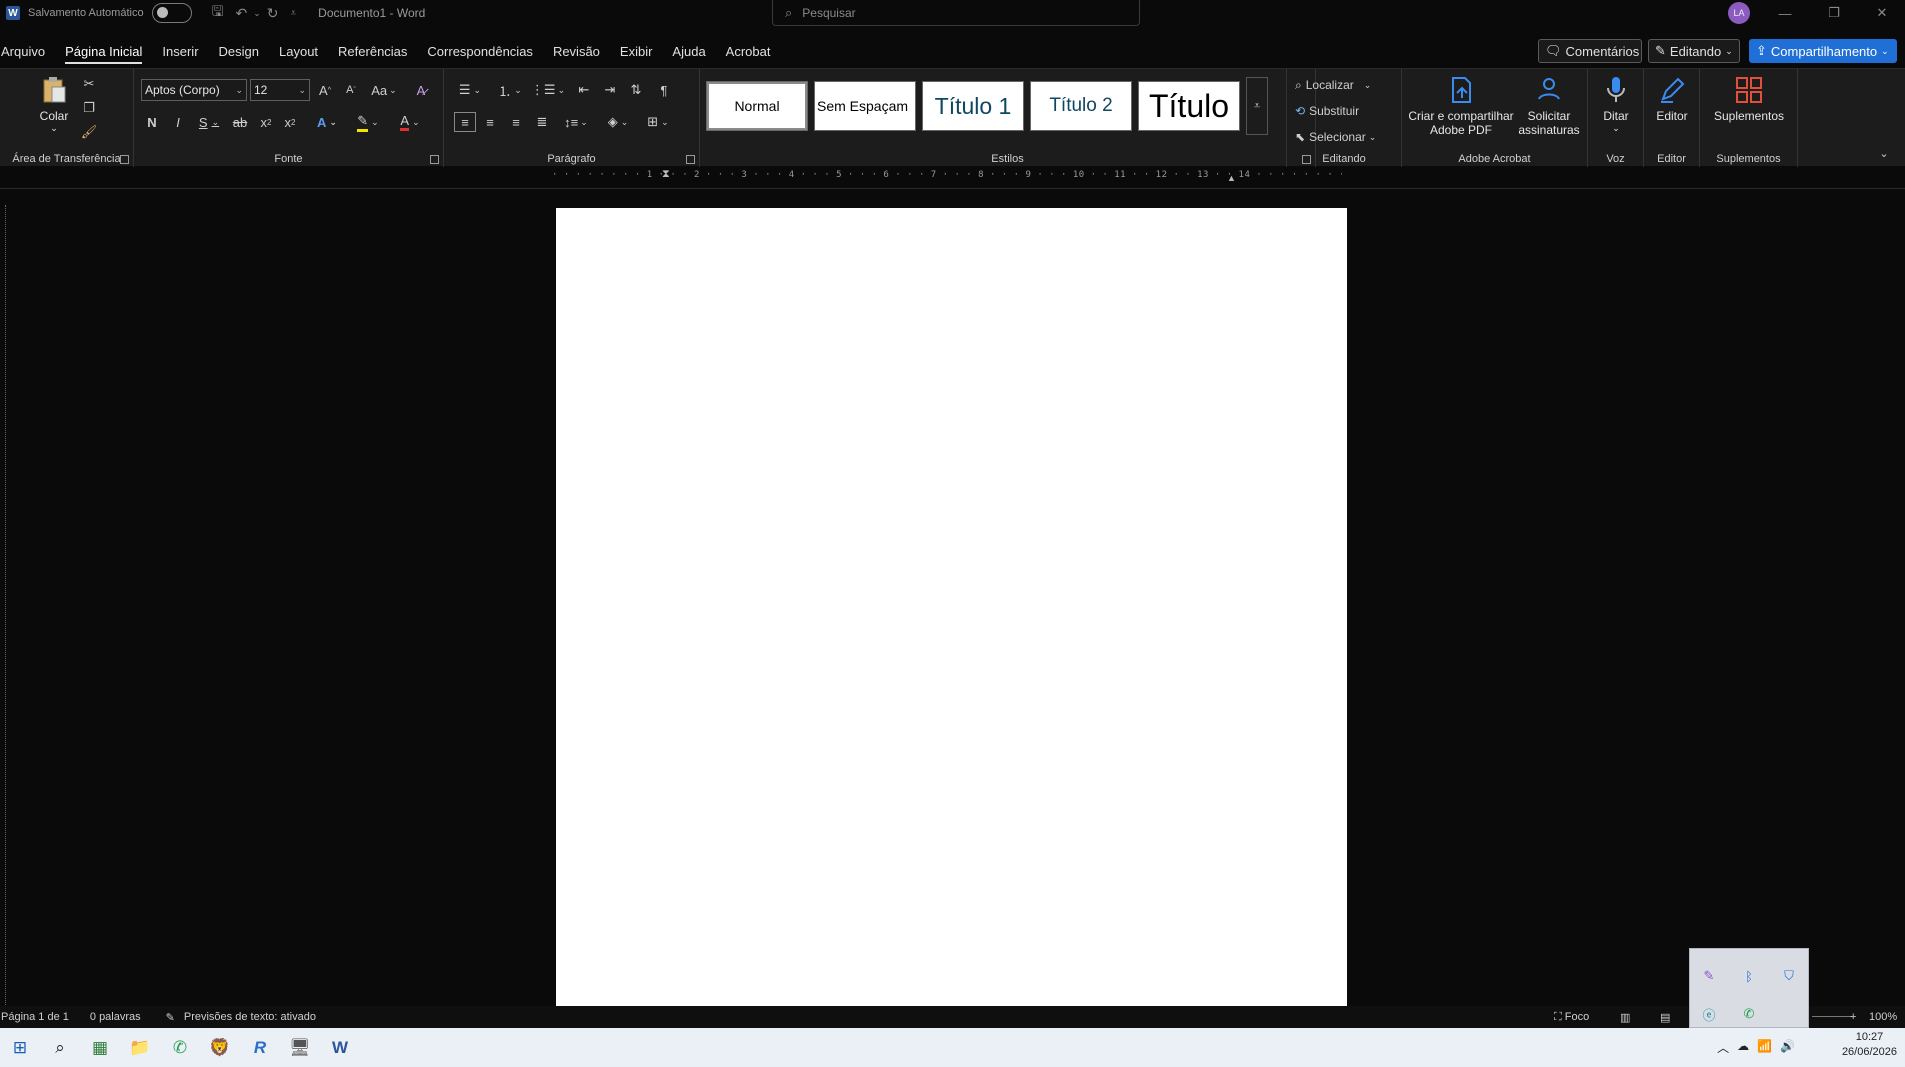 The image size is (1905, 1067). I want to click on close-icon: ✕, so click(1882, 13).